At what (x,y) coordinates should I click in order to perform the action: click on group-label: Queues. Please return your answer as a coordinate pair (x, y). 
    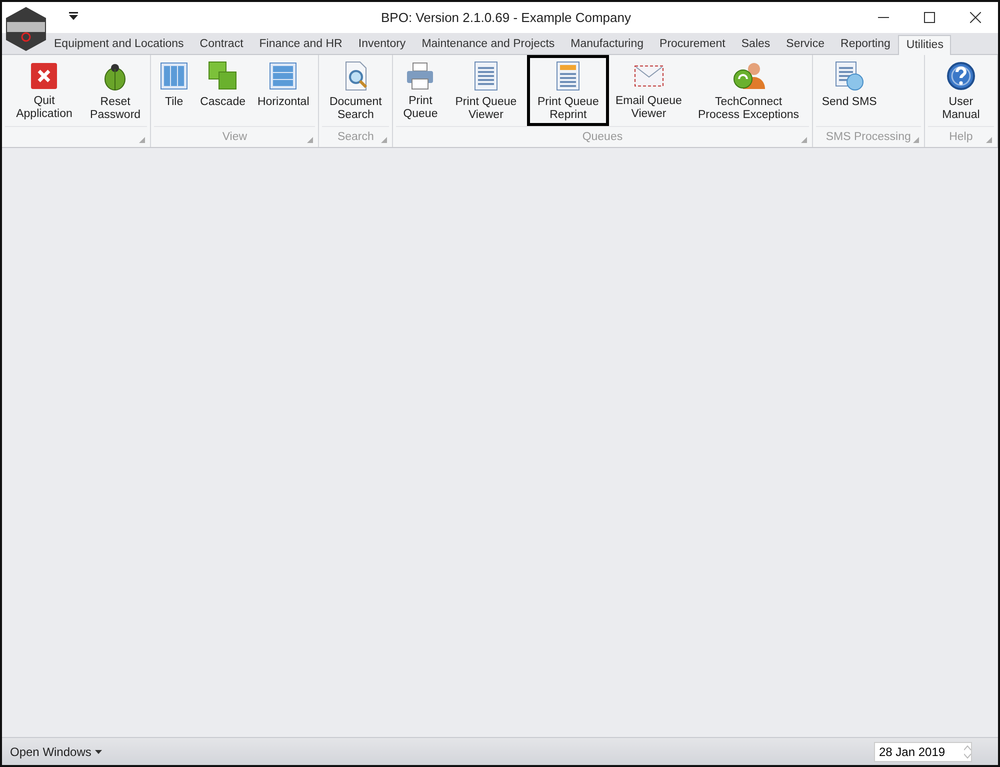
    Looking at the image, I should click on (602, 137).